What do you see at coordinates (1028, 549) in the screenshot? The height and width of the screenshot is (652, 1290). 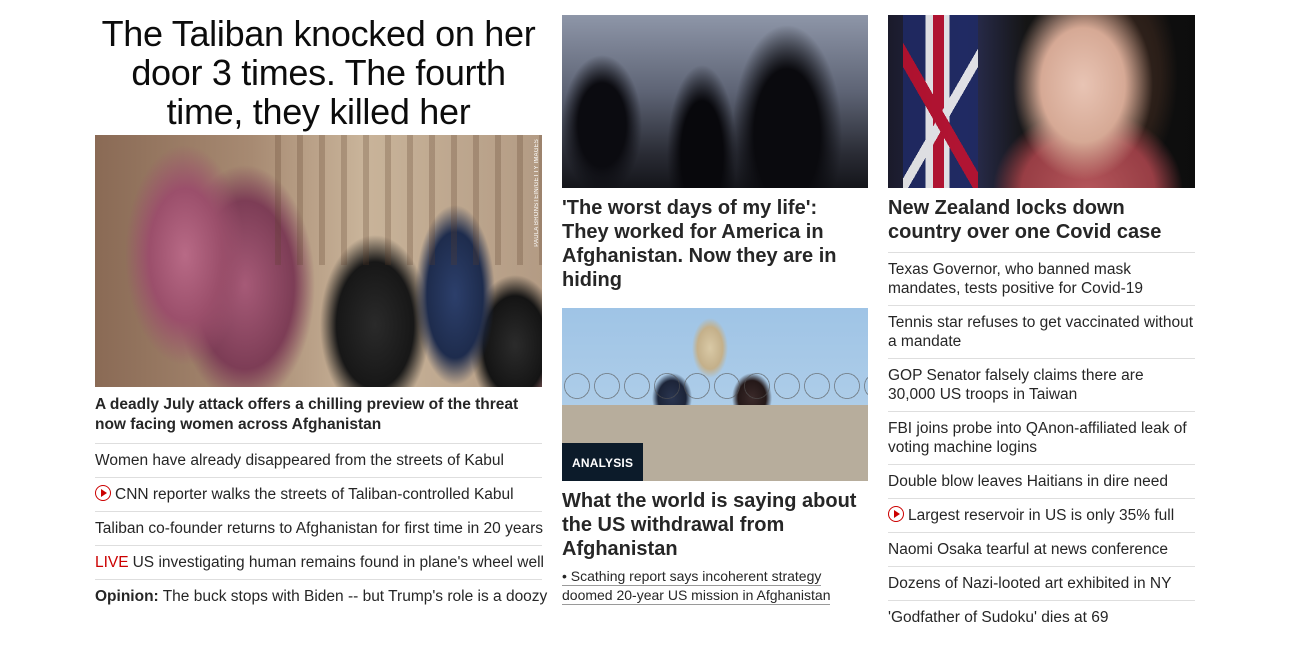 I see `link-text: Naomi Osaka tearful at news conference` at bounding box center [1028, 549].